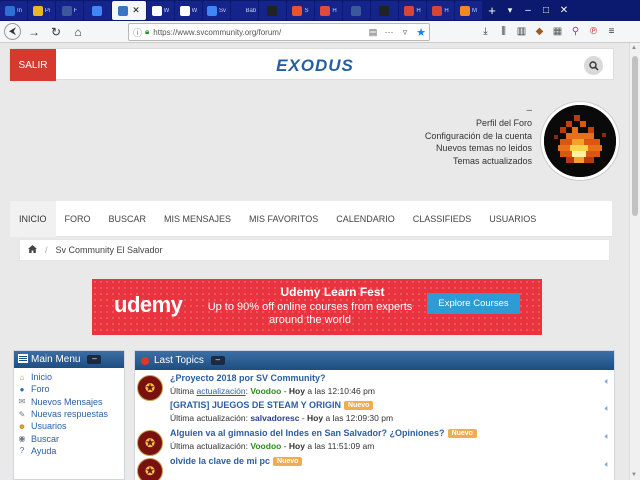  Describe the element at coordinates (69, 426) in the screenshot. I see `menu-item-usuarios: ☻ Usuarios` at that location.